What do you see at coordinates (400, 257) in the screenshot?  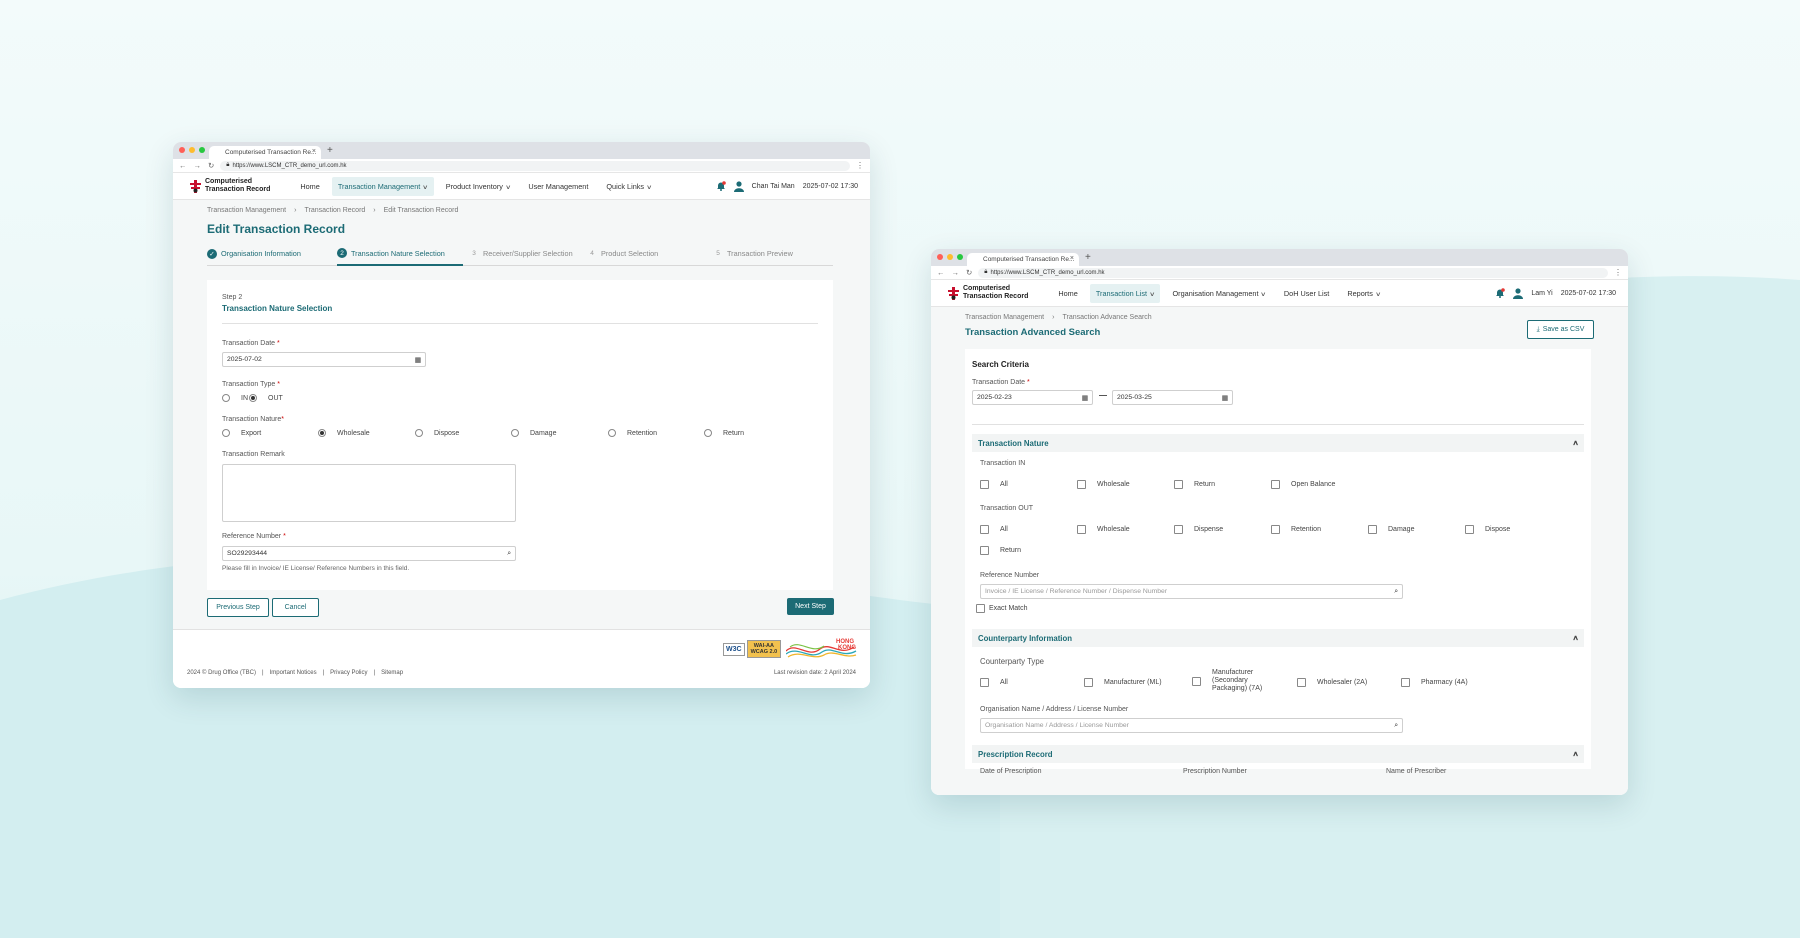 I see `step-2: 2 Transaction Nature Selection` at bounding box center [400, 257].